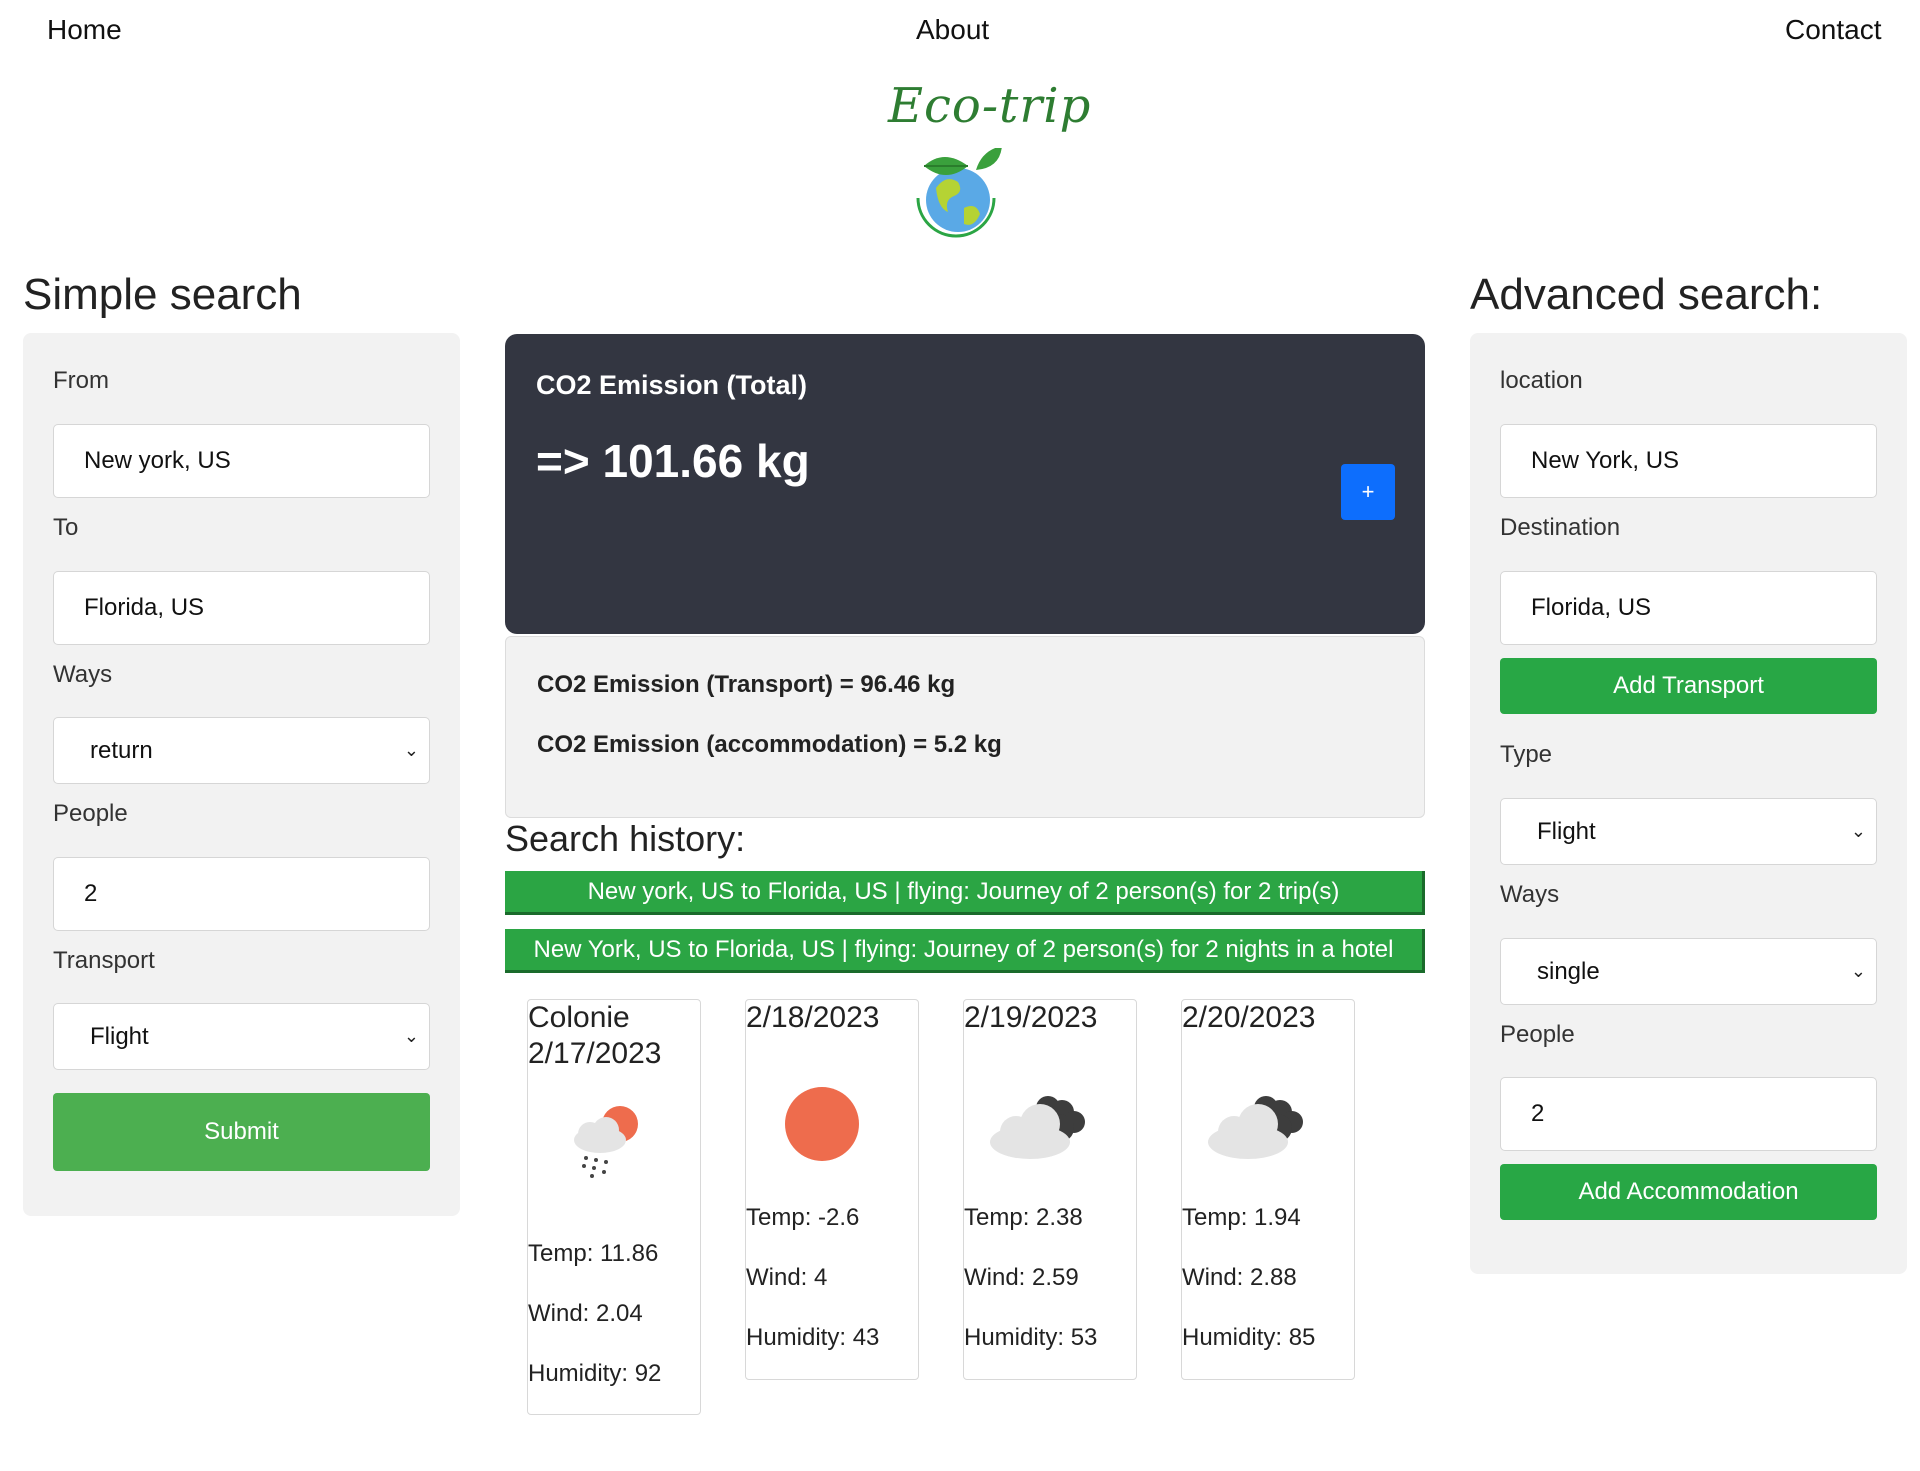 Image resolution: width=1920 pixels, height=1471 pixels. What do you see at coordinates (1688, 686) in the screenshot?
I see `add-transport-button: Add Transport` at bounding box center [1688, 686].